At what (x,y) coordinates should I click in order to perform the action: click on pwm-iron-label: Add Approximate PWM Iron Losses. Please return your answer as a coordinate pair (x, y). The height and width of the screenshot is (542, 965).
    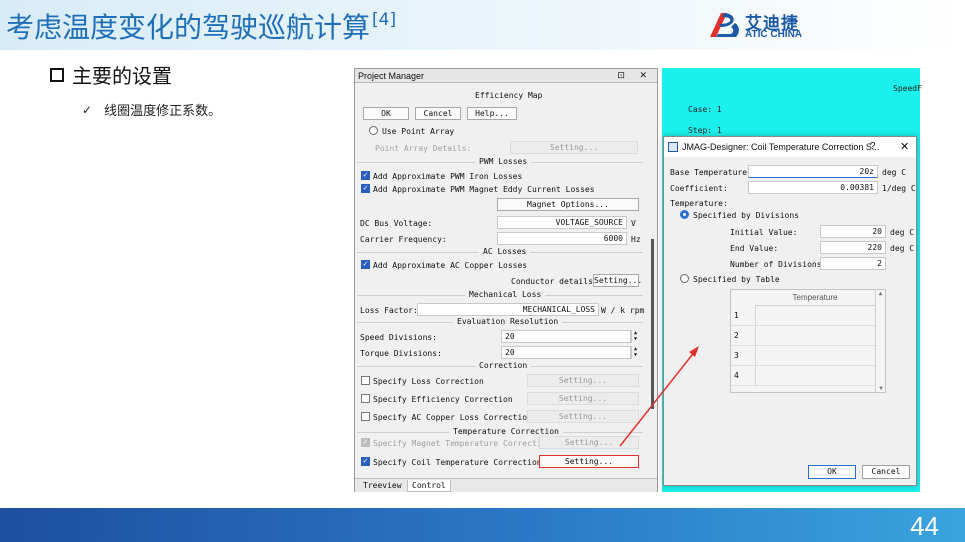
    Looking at the image, I should click on (448, 176).